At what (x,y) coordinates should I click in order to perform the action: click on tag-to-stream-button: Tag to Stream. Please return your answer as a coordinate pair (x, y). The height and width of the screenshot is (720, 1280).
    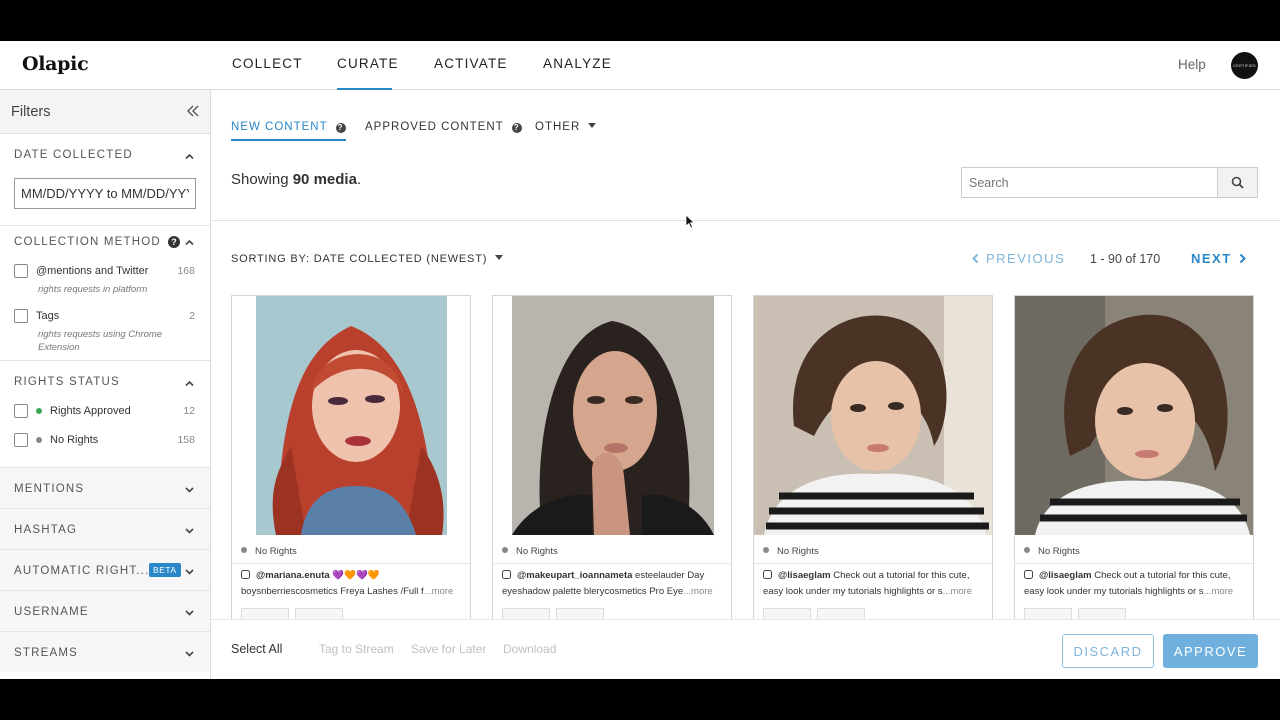
    Looking at the image, I should click on (356, 649).